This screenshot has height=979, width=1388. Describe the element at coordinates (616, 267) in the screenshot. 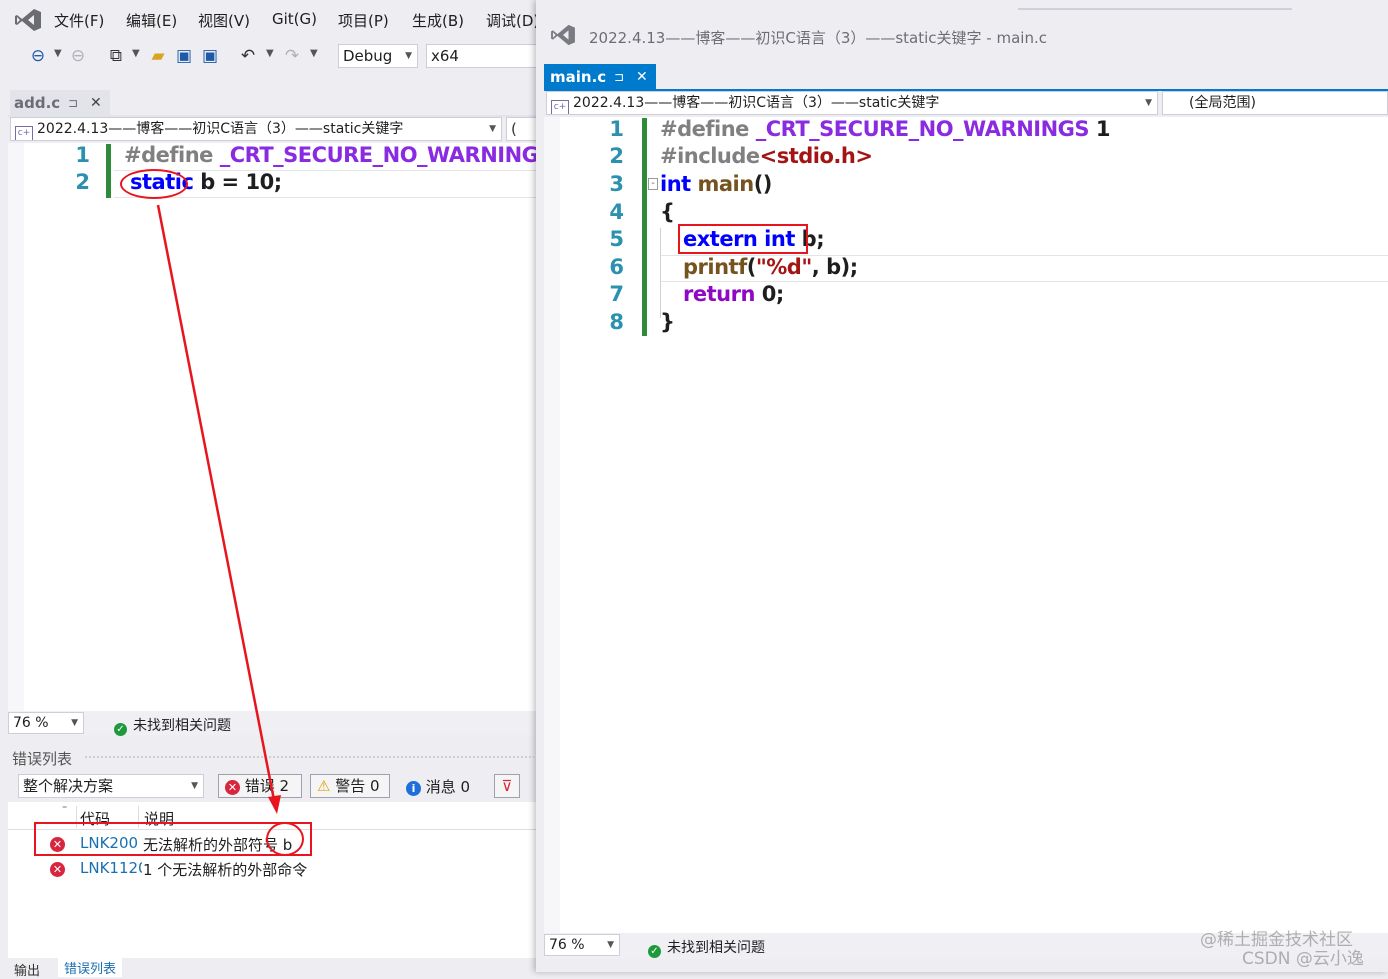

I see `line-number: 6` at that location.